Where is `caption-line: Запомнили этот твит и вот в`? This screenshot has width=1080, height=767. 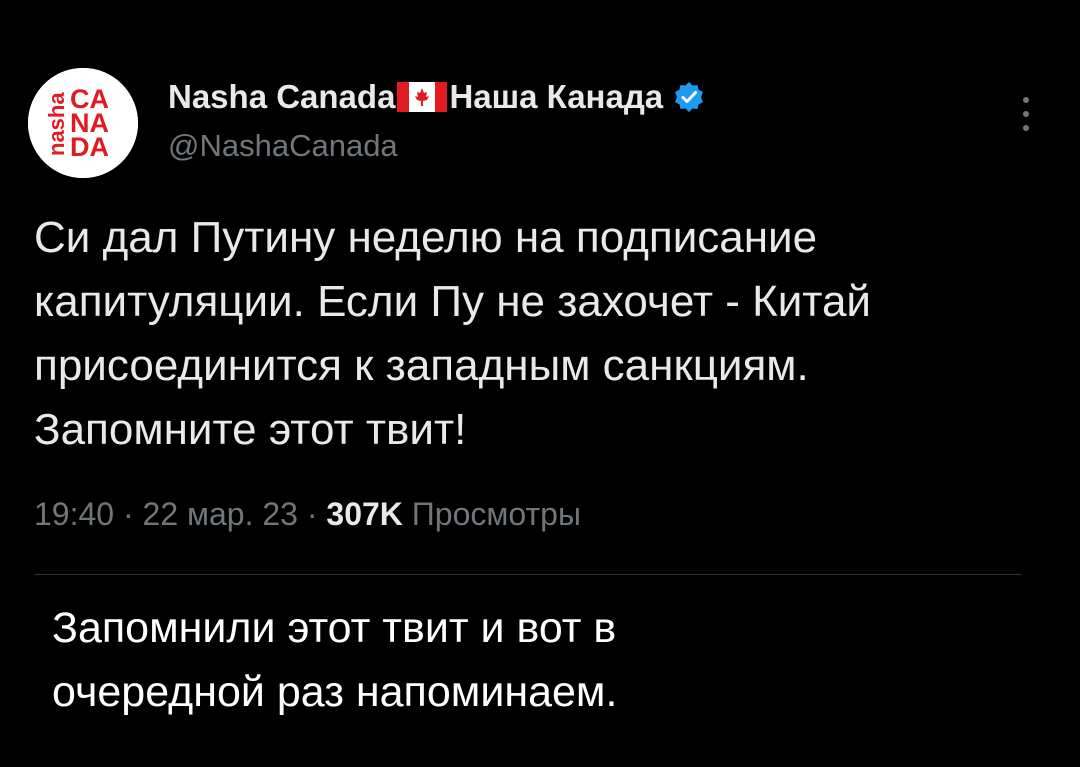 caption-line: Запомнили этот твит и вот в is located at coordinates (334, 628).